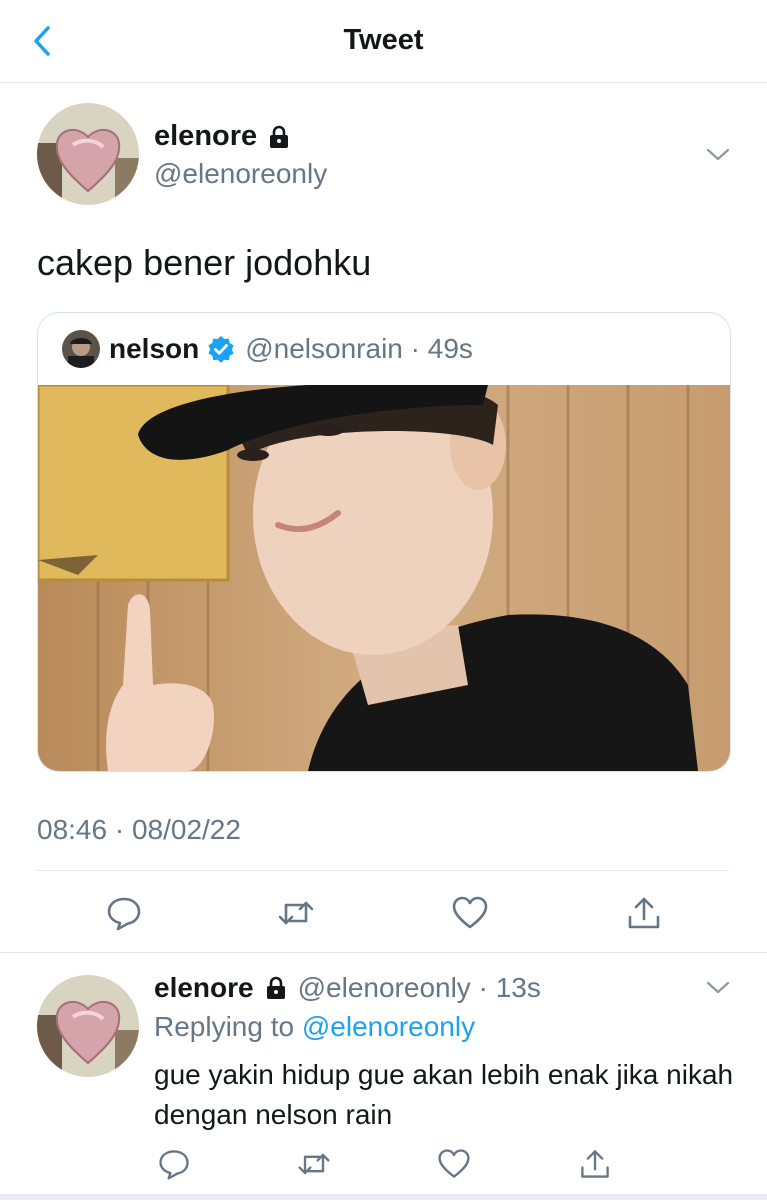 This screenshot has width=767, height=1200. I want to click on quoted-tweet-header: nelson @nelsonrain · 49s, so click(384, 349).